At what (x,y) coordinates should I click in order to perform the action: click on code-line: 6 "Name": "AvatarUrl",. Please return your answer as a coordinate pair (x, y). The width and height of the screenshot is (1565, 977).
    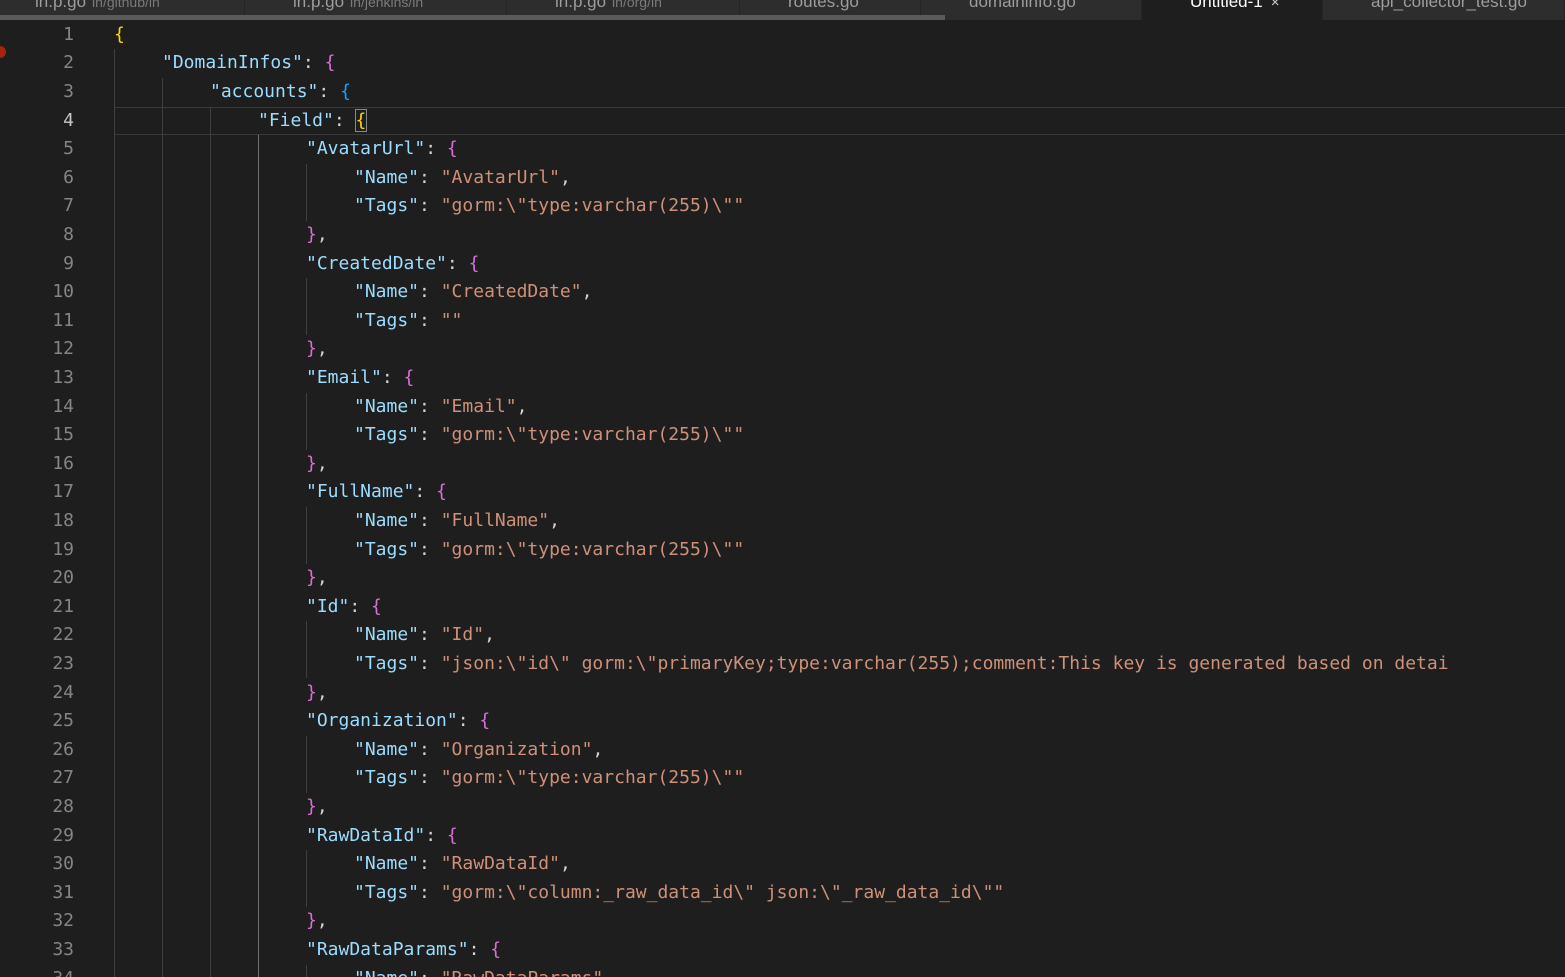
    Looking at the image, I should click on (782, 178).